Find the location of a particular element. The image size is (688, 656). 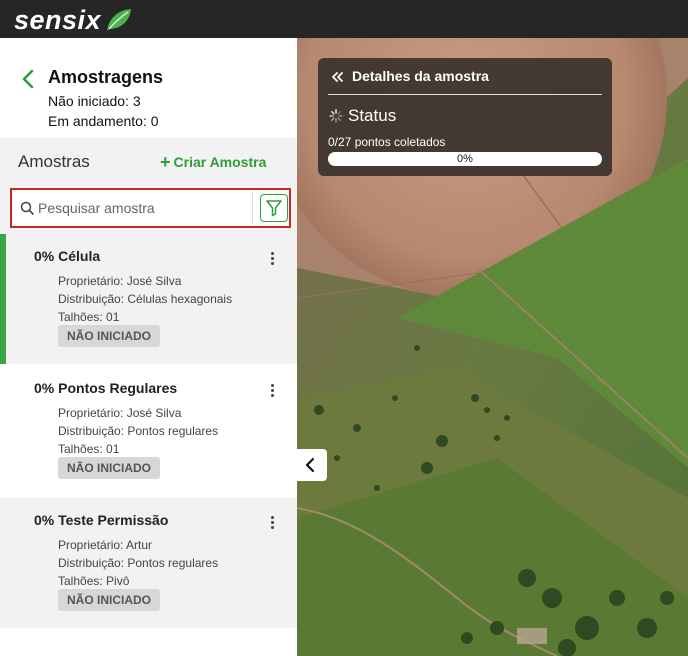

points-collected-text: 0/27 pontos coletados is located at coordinates (387, 142).